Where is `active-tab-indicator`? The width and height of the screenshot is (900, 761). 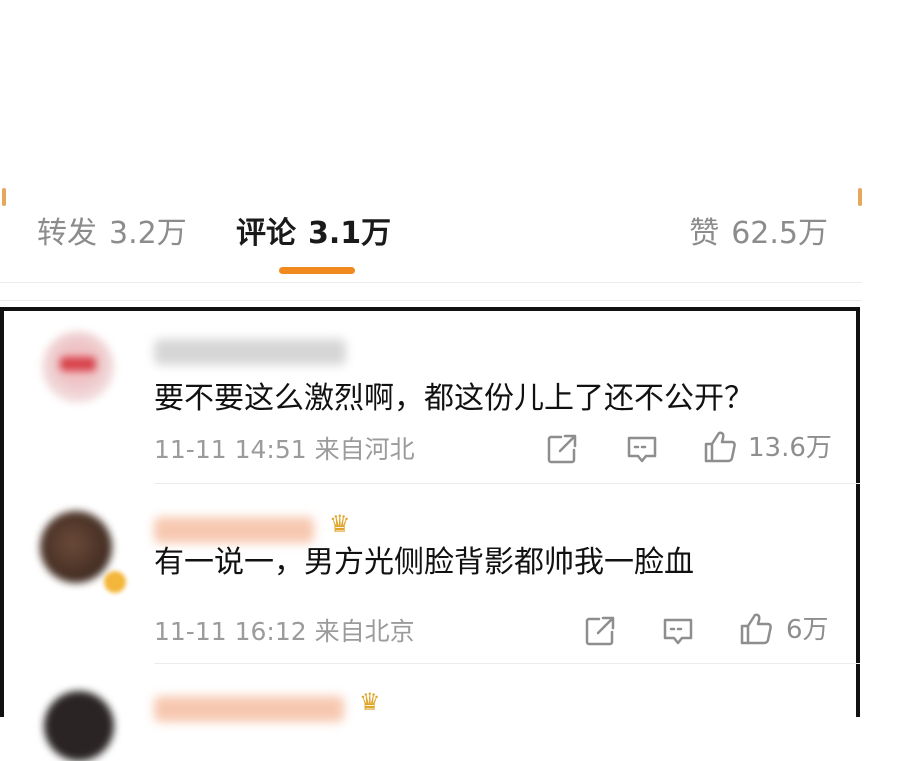 active-tab-indicator is located at coordinates (317, 270).